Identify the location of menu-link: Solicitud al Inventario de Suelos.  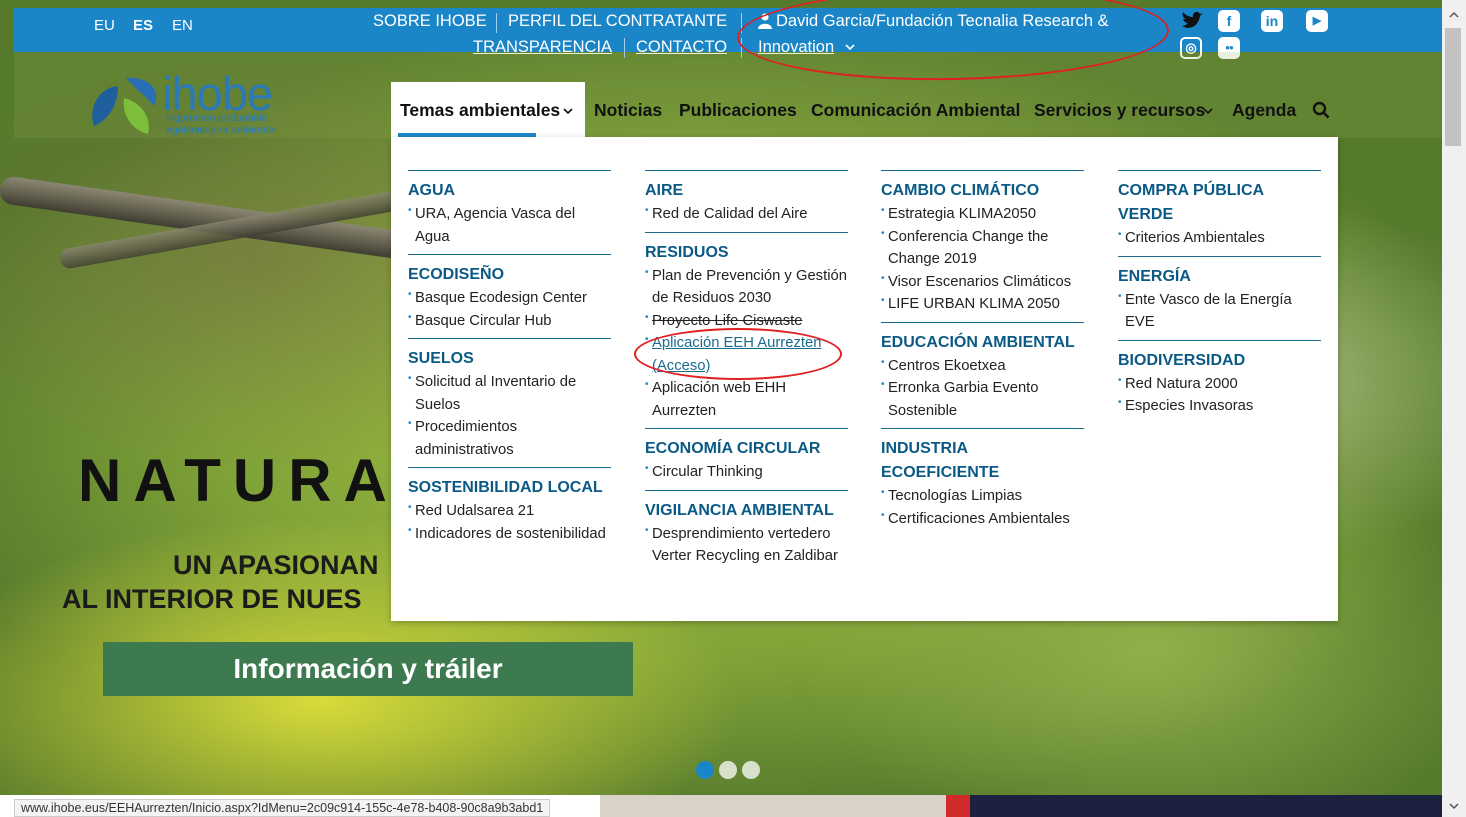
(509, 392).